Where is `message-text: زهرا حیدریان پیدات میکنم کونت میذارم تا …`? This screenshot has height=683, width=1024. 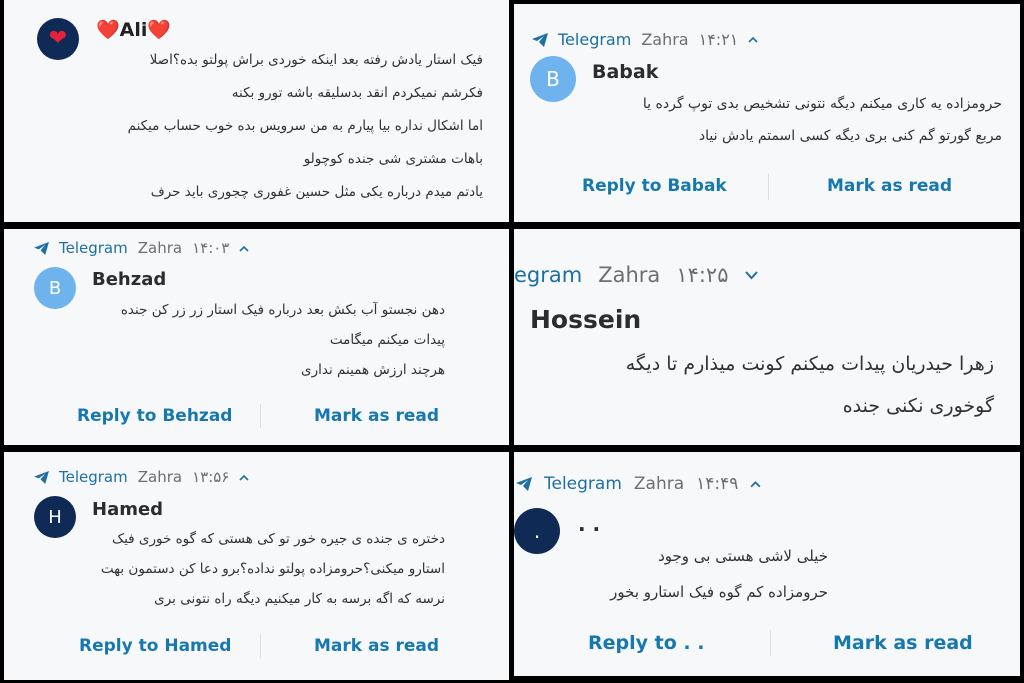
message-text: زهرا حیدریان پیدات میکنم کونت میذارم تا … is located at coordinates (810, 385).